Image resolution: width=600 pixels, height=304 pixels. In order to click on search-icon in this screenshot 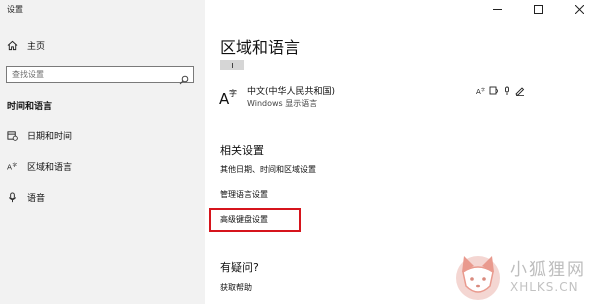, I will do `click(184, 77)`.